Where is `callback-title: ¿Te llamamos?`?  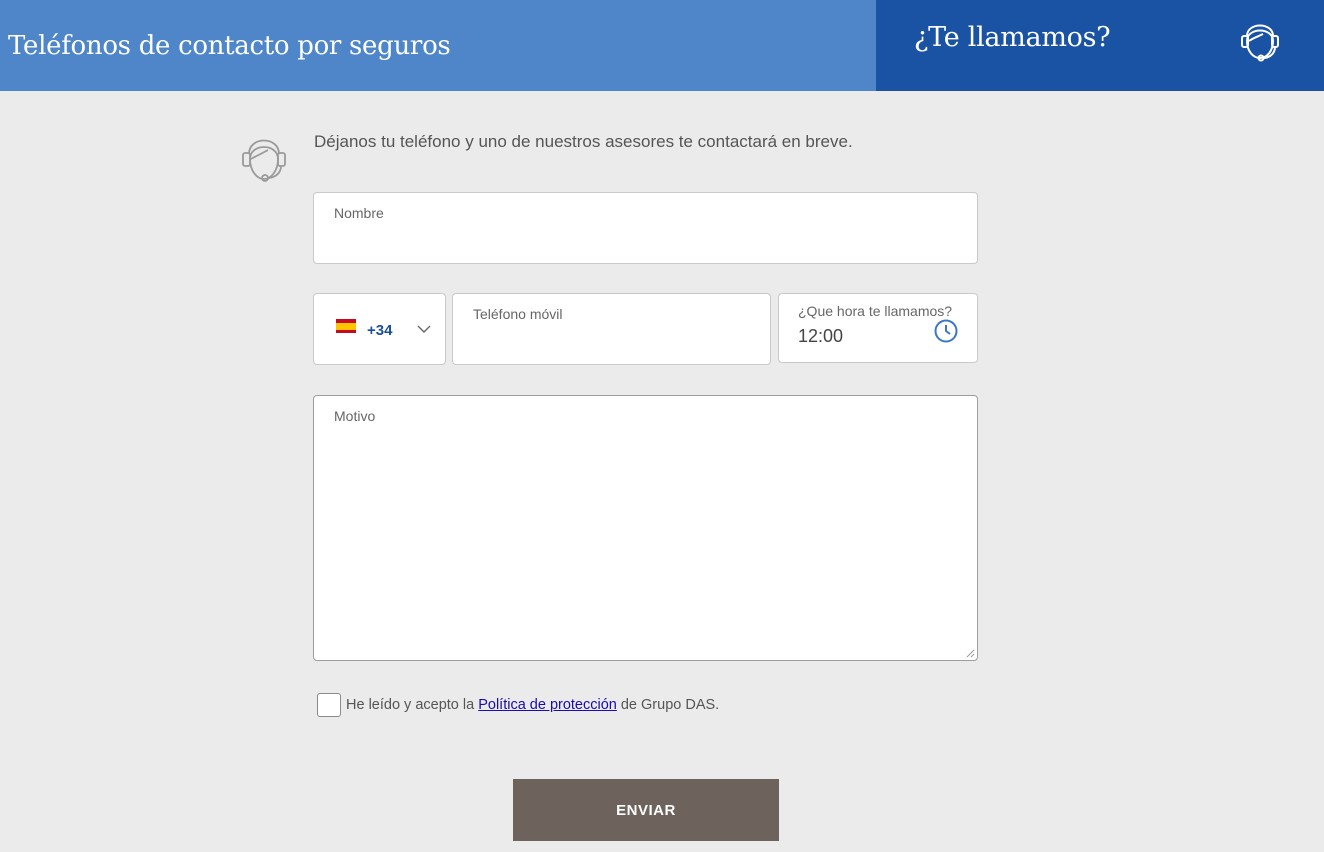
callback-title: ¿Te llamamos? is located at coordinates (1012, 37).